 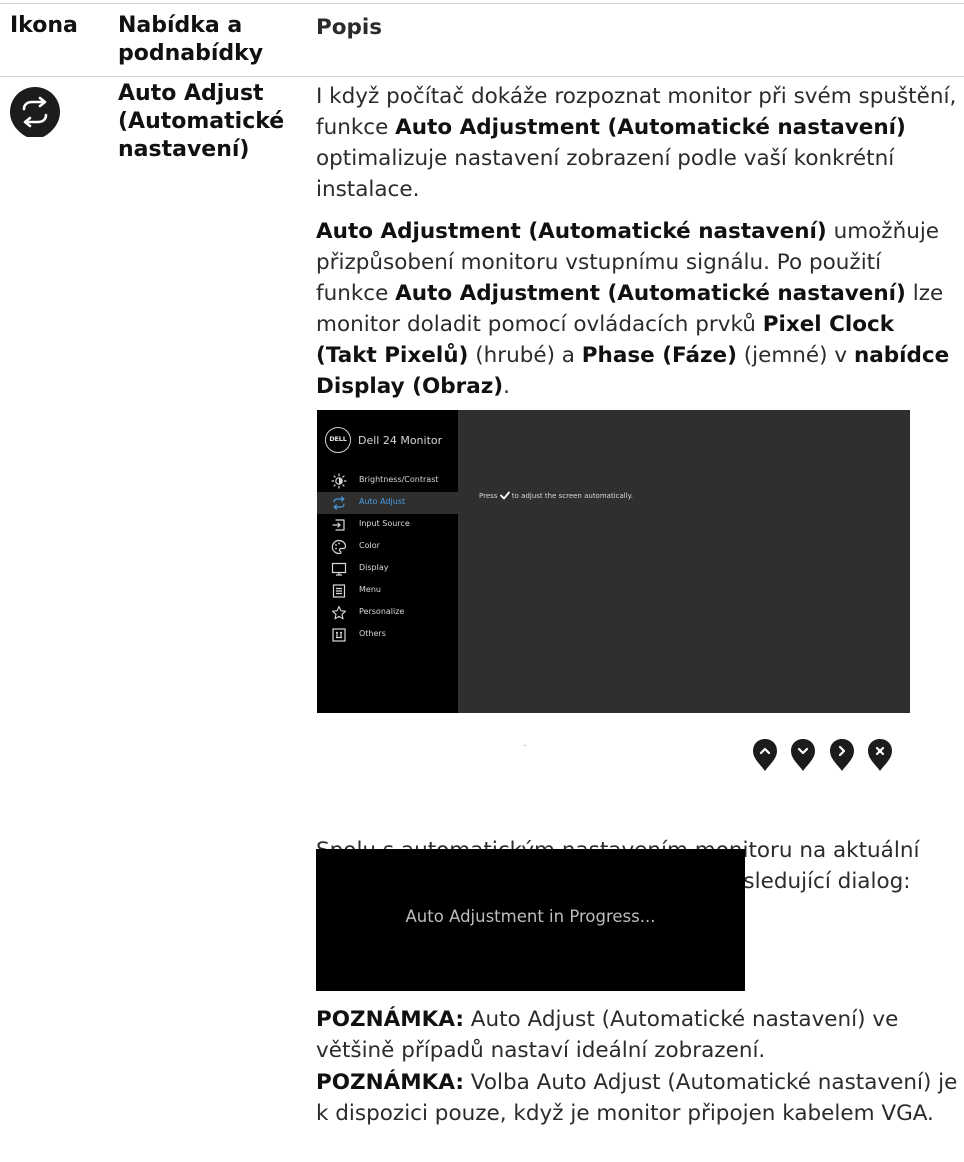 What do you see at coordinates (650, 127) in the screenshot?
I see `p1-bold: Auto Adjustment (Automatické nastavení)` at bounding box center [650, 127].